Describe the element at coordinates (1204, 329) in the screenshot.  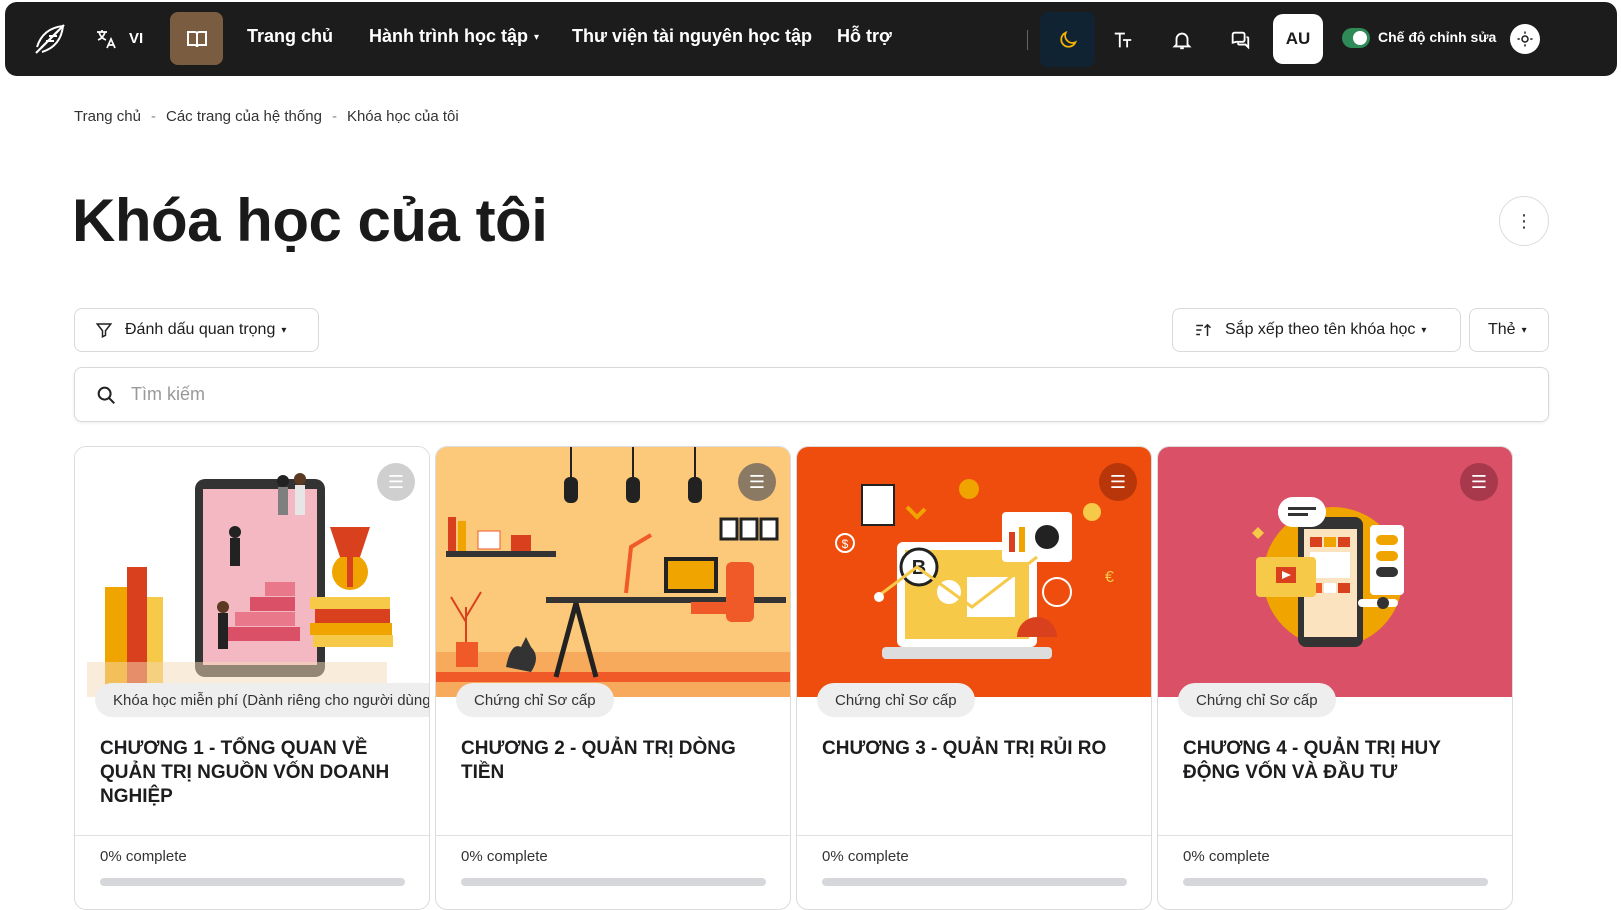
I see `sort-icon` at that location.